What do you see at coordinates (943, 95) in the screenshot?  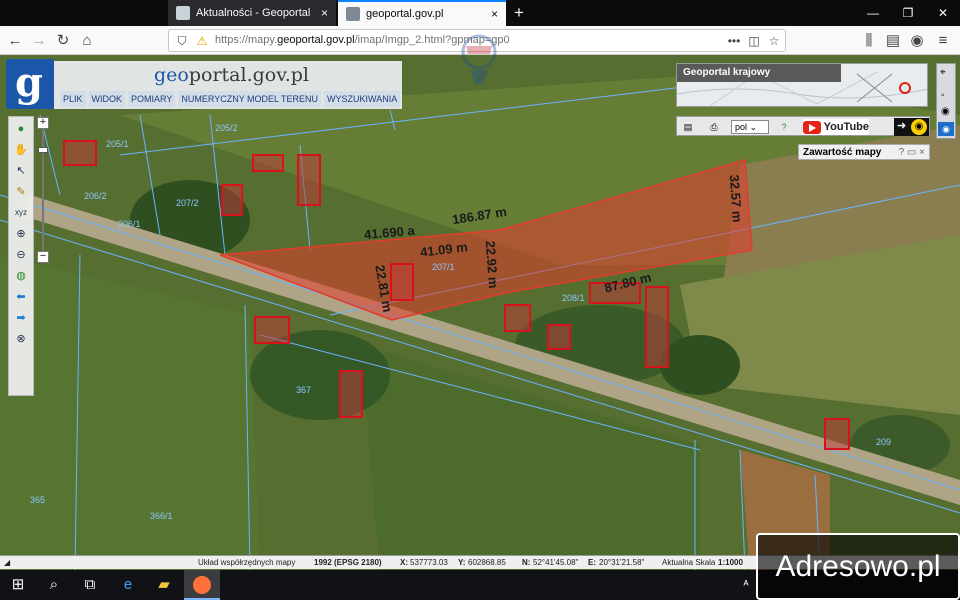 I see `pin-icon: ◦` at bounding box center [943, 95].